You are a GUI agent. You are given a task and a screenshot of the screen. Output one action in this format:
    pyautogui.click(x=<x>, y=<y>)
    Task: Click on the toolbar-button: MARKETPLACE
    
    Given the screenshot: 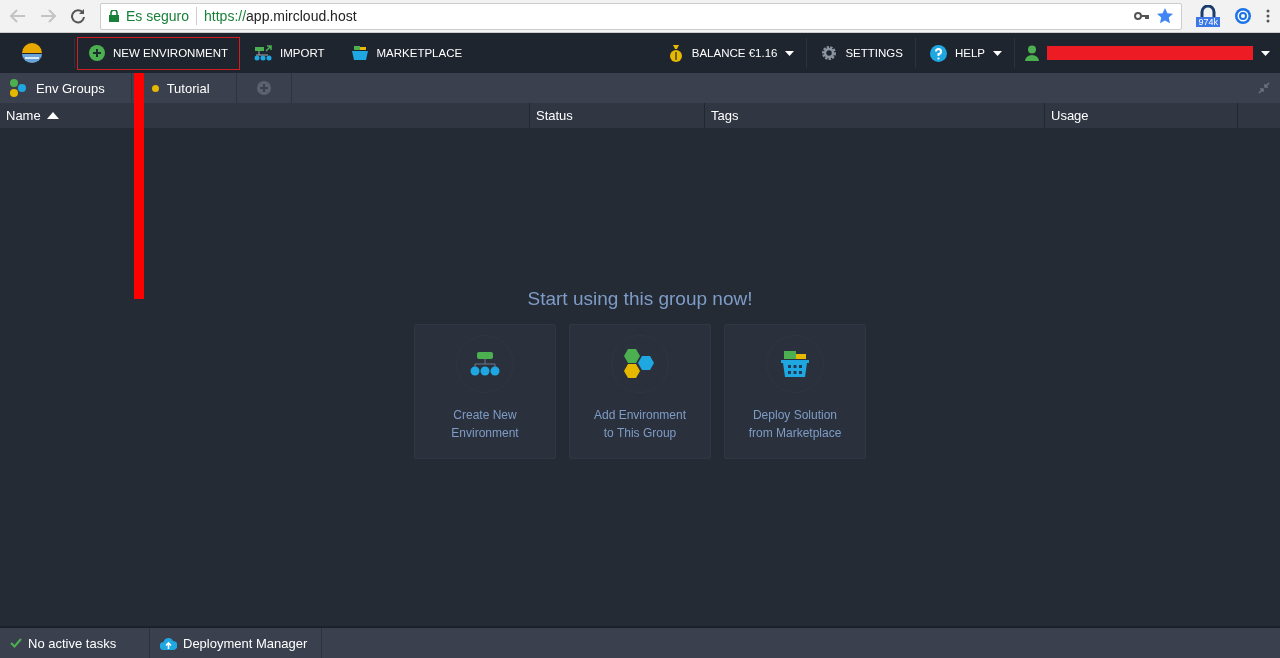 What is the action you would take?
    pyautogui.click(x=406, y=53)
    